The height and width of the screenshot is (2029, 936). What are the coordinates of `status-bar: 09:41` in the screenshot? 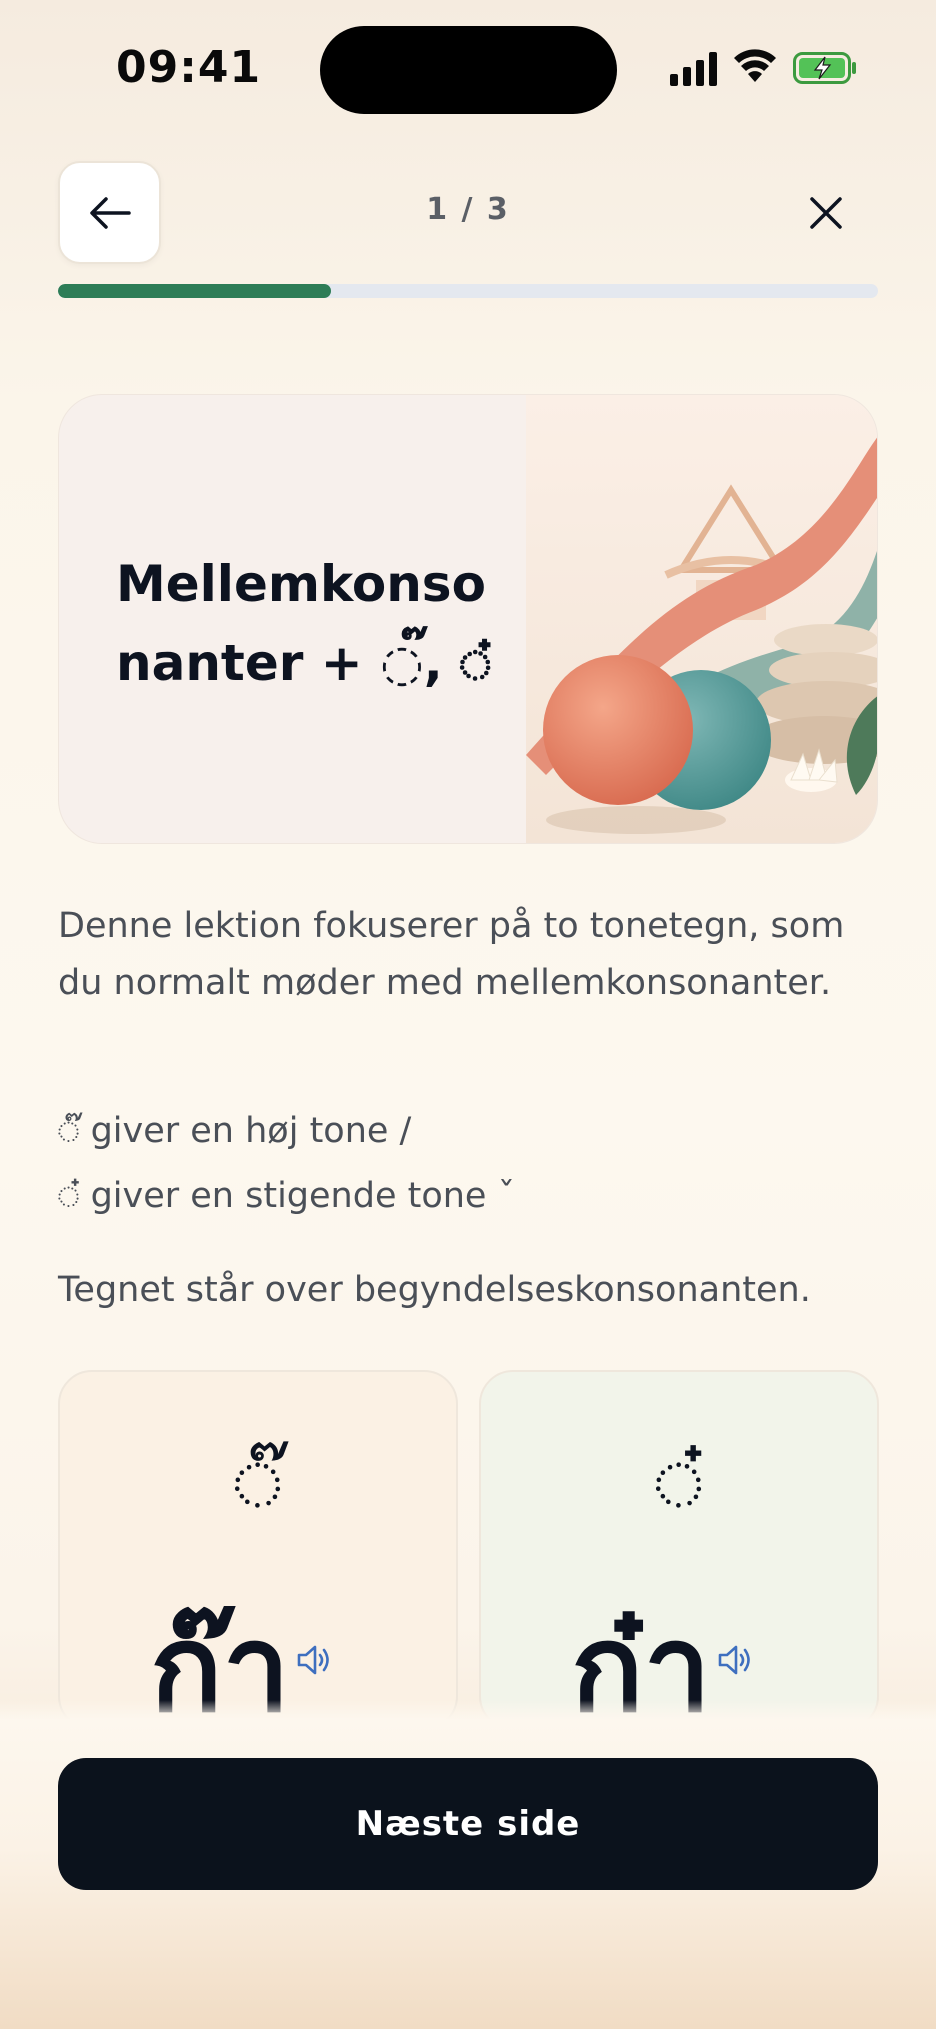 It's located at (468, 70).